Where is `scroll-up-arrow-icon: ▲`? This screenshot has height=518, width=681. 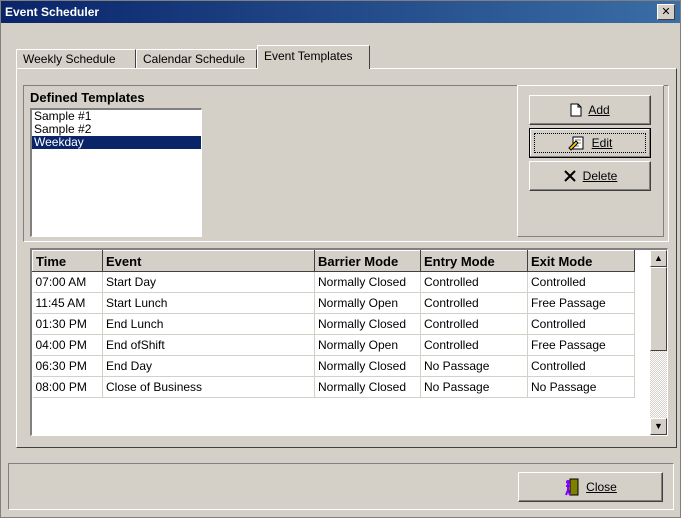 scroll-up-arrow-icon: ▲ is located at coordinates (658, 258).